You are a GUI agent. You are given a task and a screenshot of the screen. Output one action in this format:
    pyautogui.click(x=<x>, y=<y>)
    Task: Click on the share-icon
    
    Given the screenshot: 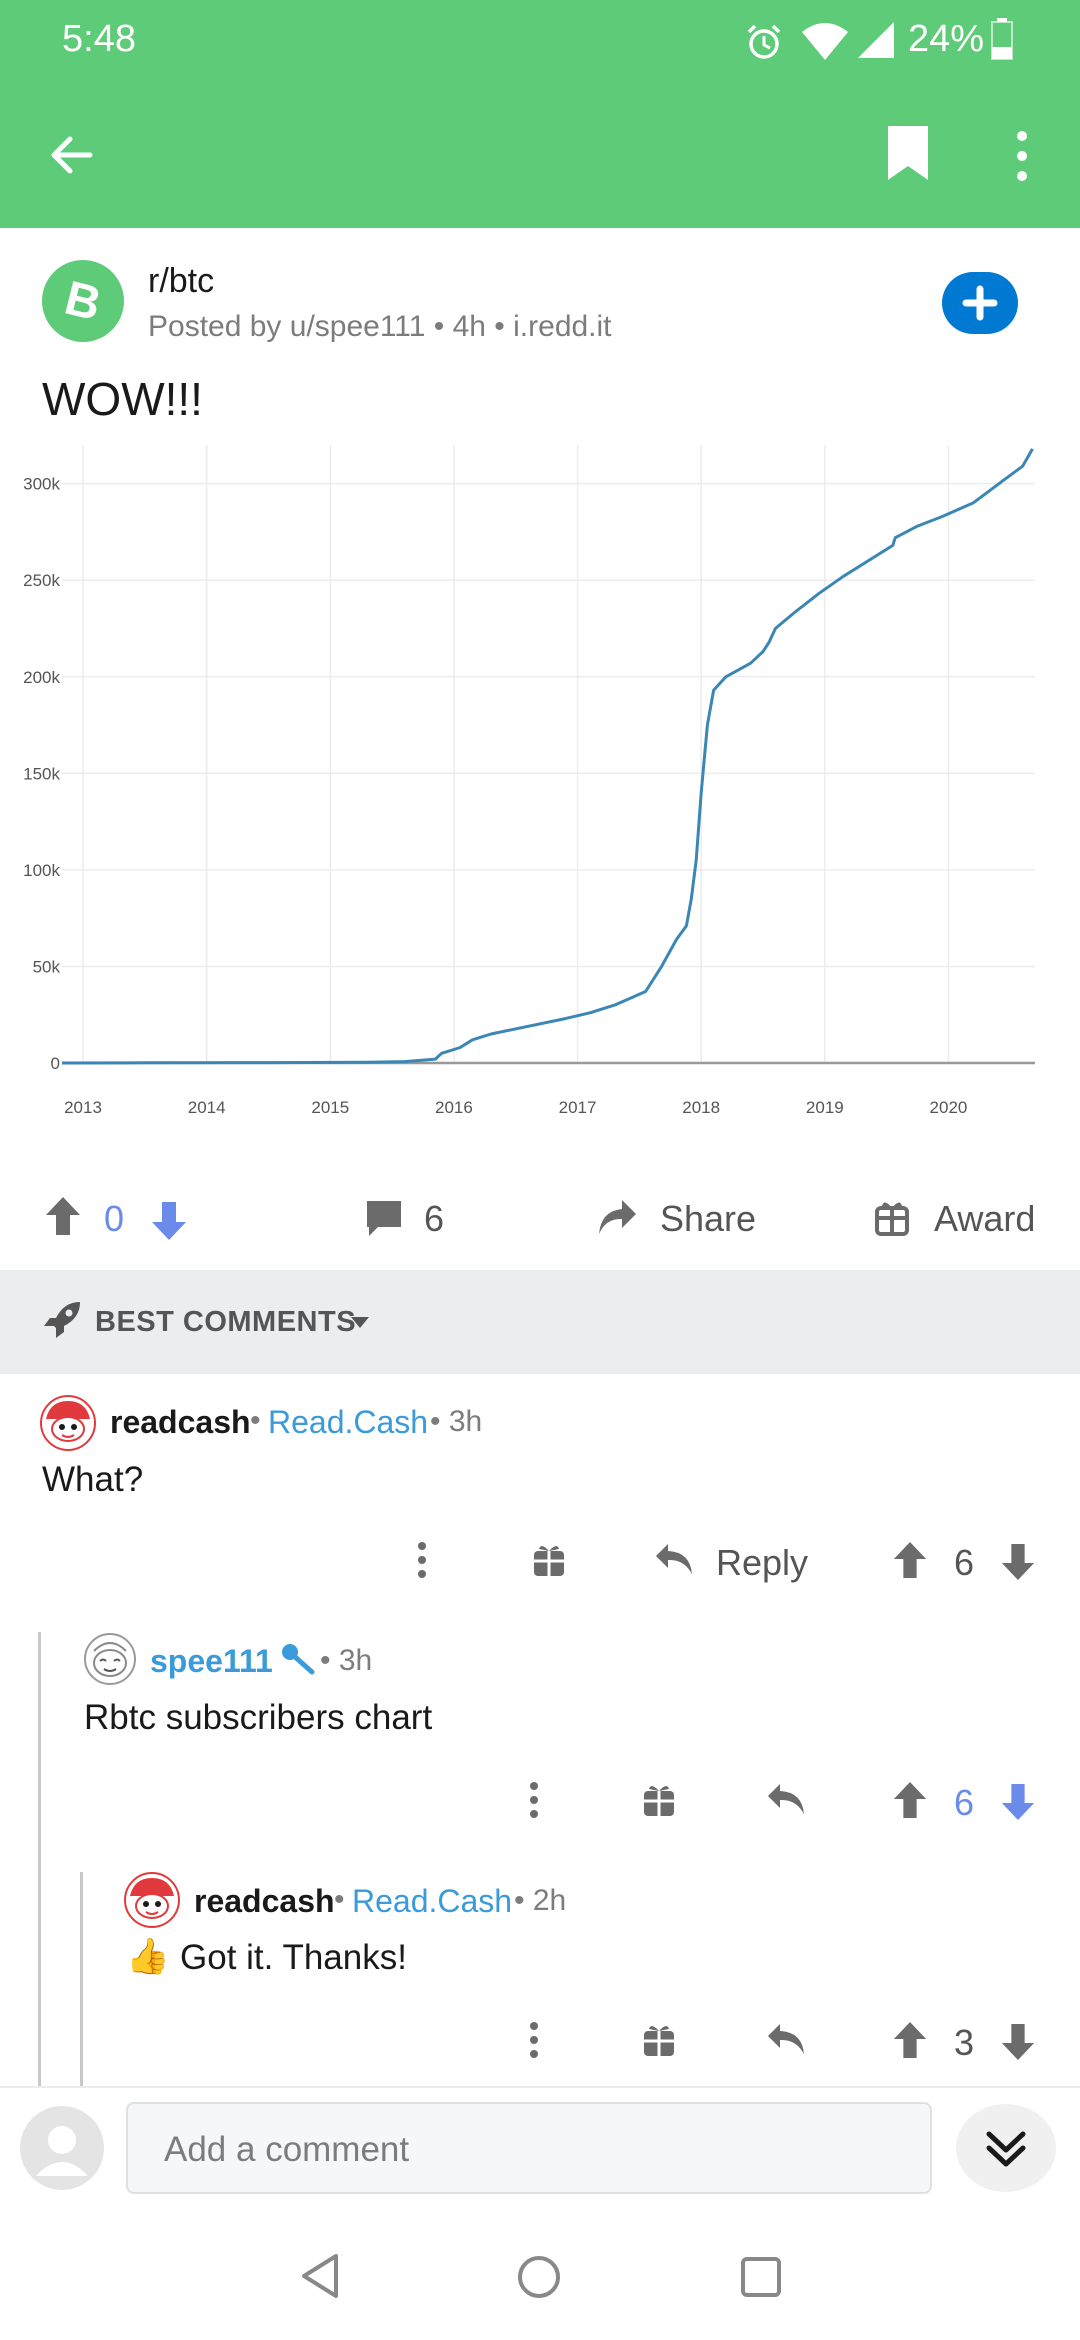 What is the action you would take?
    pyautogui.click(x=617, y=1218)
    